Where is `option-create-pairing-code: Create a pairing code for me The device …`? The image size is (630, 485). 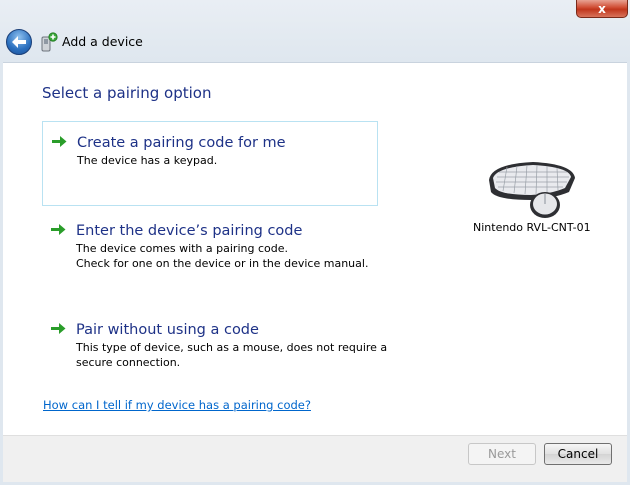
option-create-pairing-code: Create a pairing code for me The device … is located at coordinates (210, 163).